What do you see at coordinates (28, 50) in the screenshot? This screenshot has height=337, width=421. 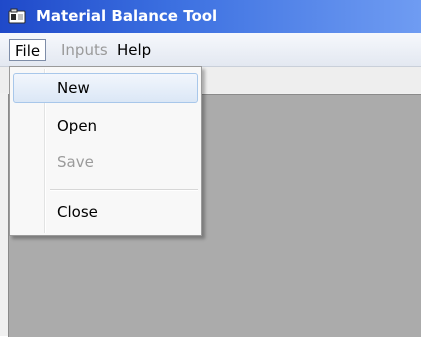 I see `menu-file: File` at bounding box center [28, 50].